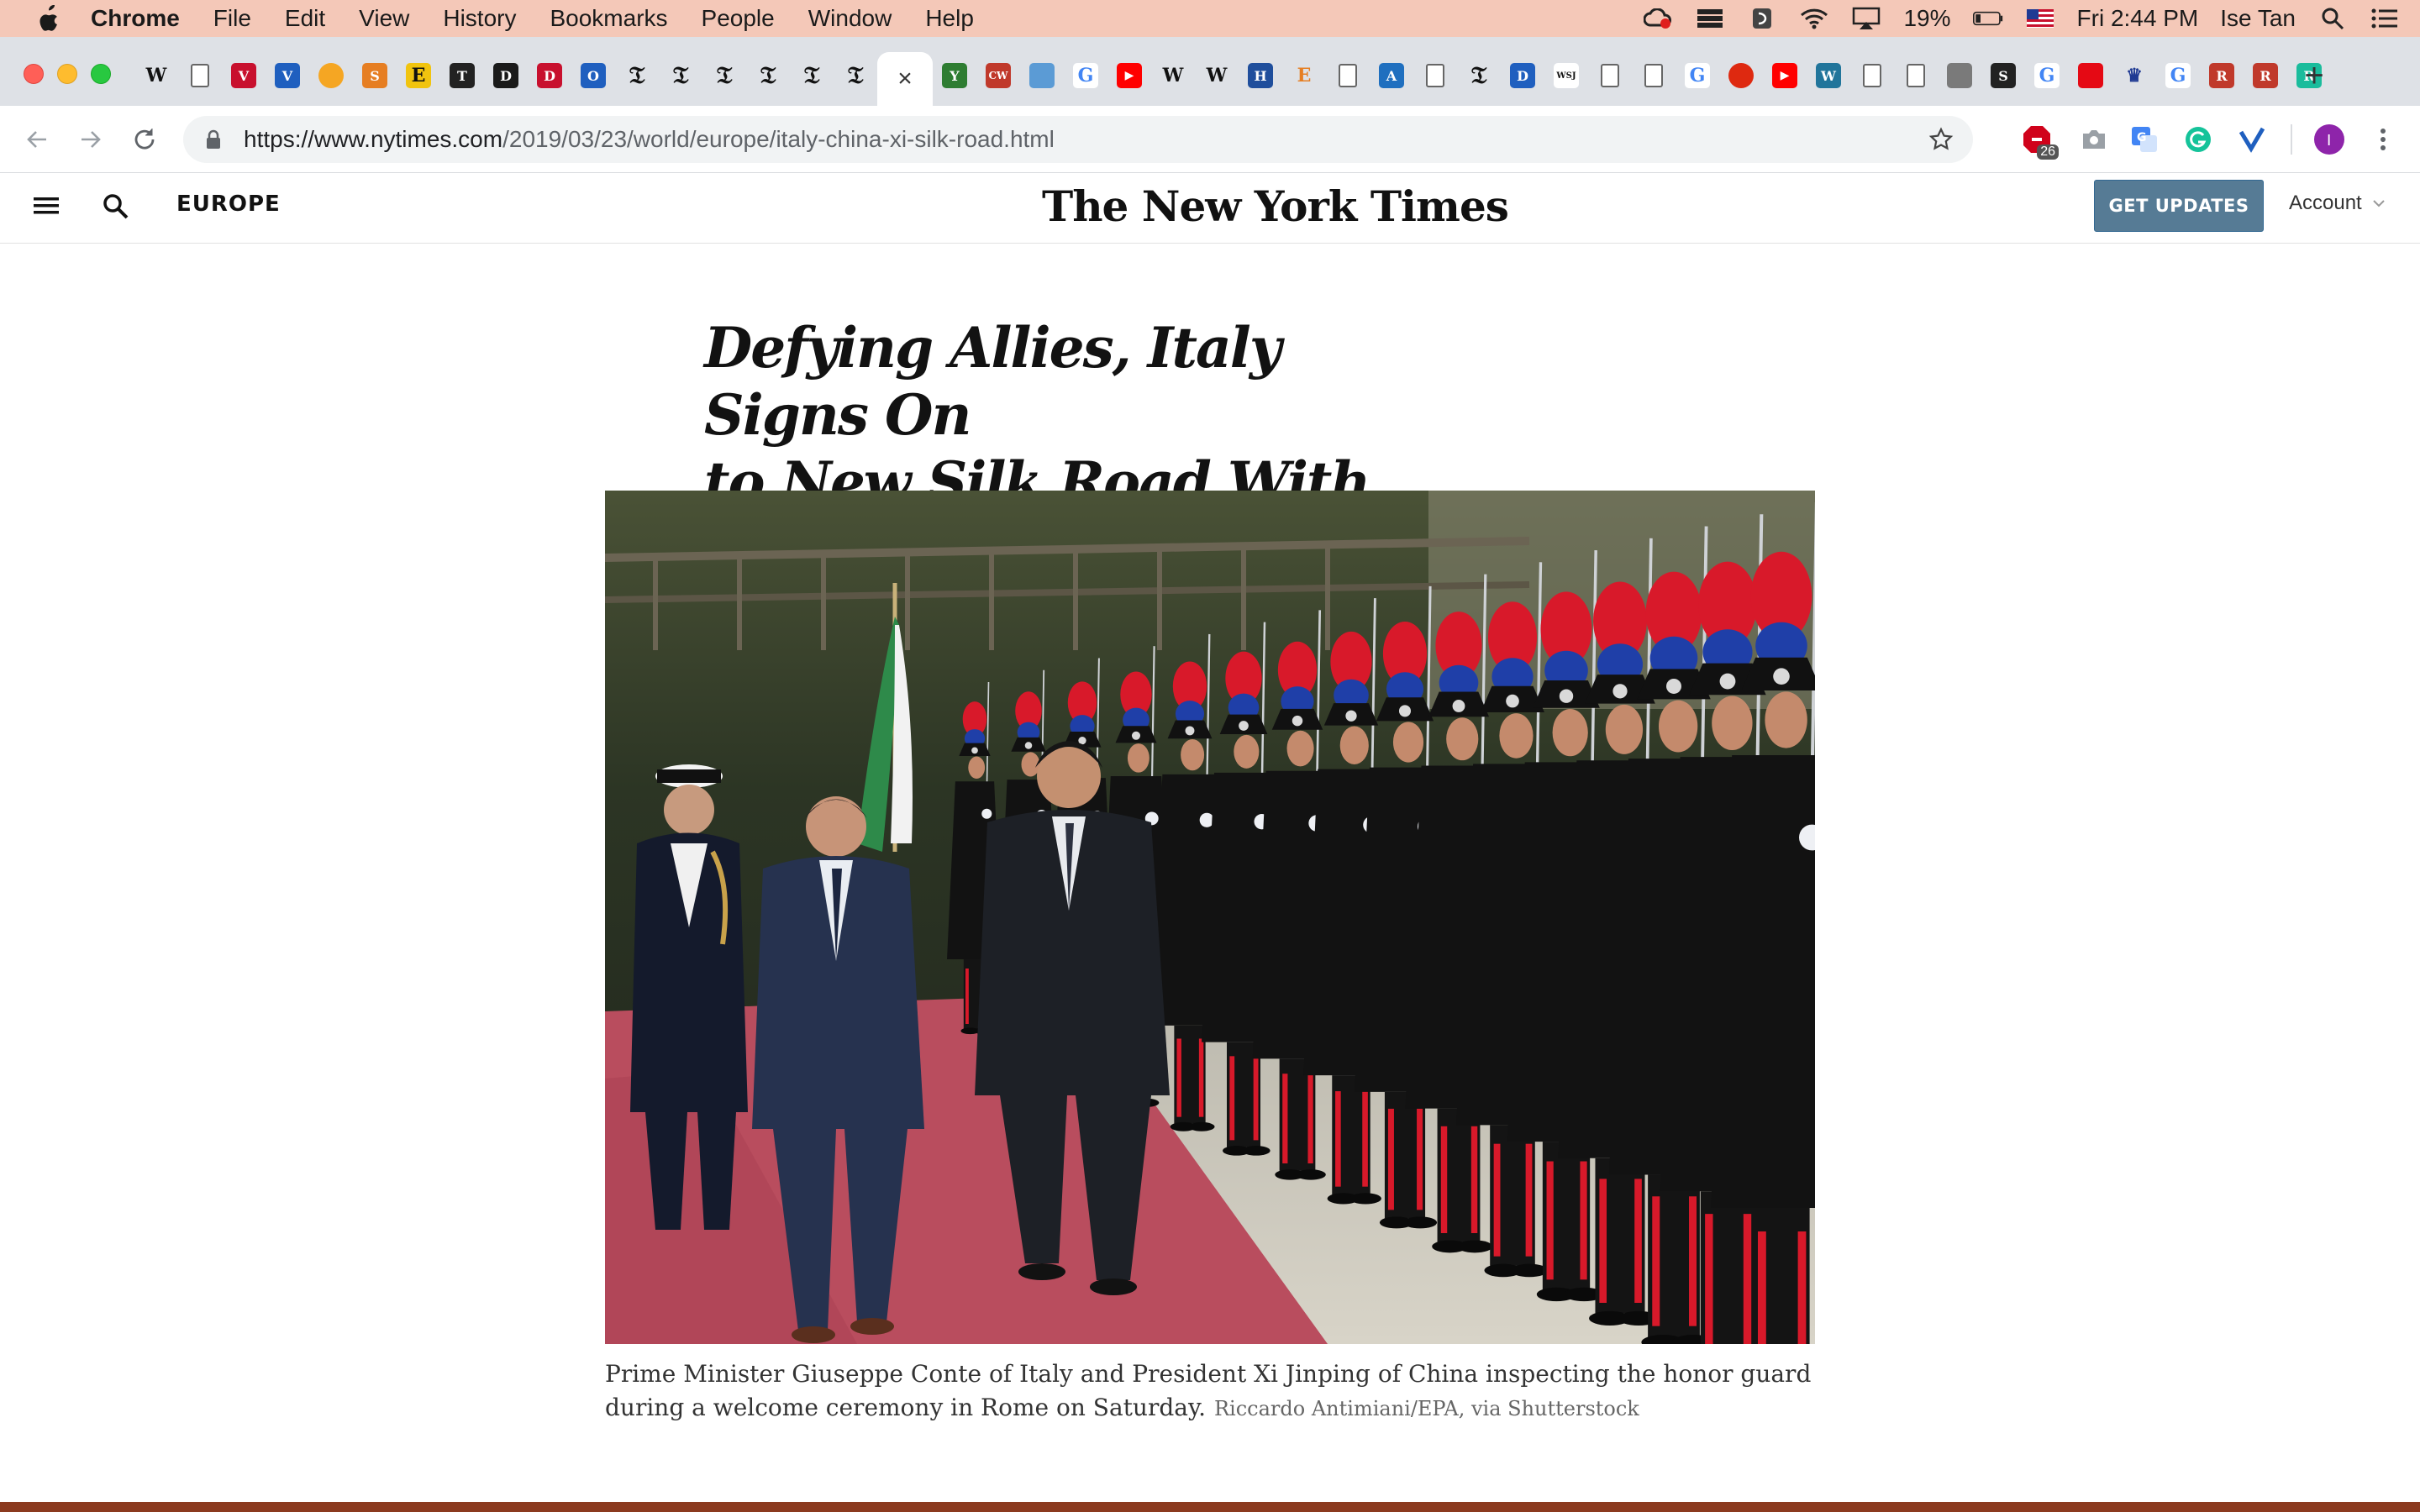 The height and width of the screenshot is (1512, 2420). Describe the element at coordinates (46, 206) in the screenshot. I see `hamburger-menu-icon` at that location.